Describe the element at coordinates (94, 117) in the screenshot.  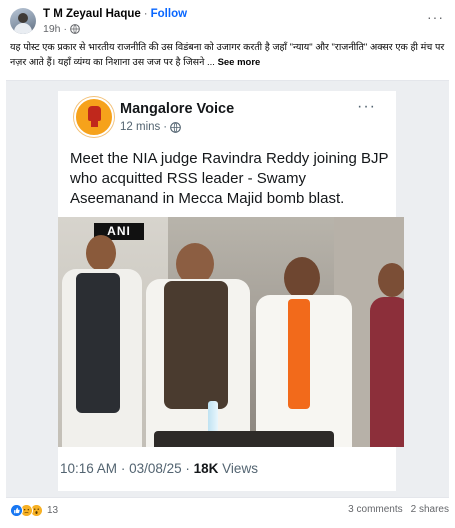
I see `mangalore-voice-logo` at that location.